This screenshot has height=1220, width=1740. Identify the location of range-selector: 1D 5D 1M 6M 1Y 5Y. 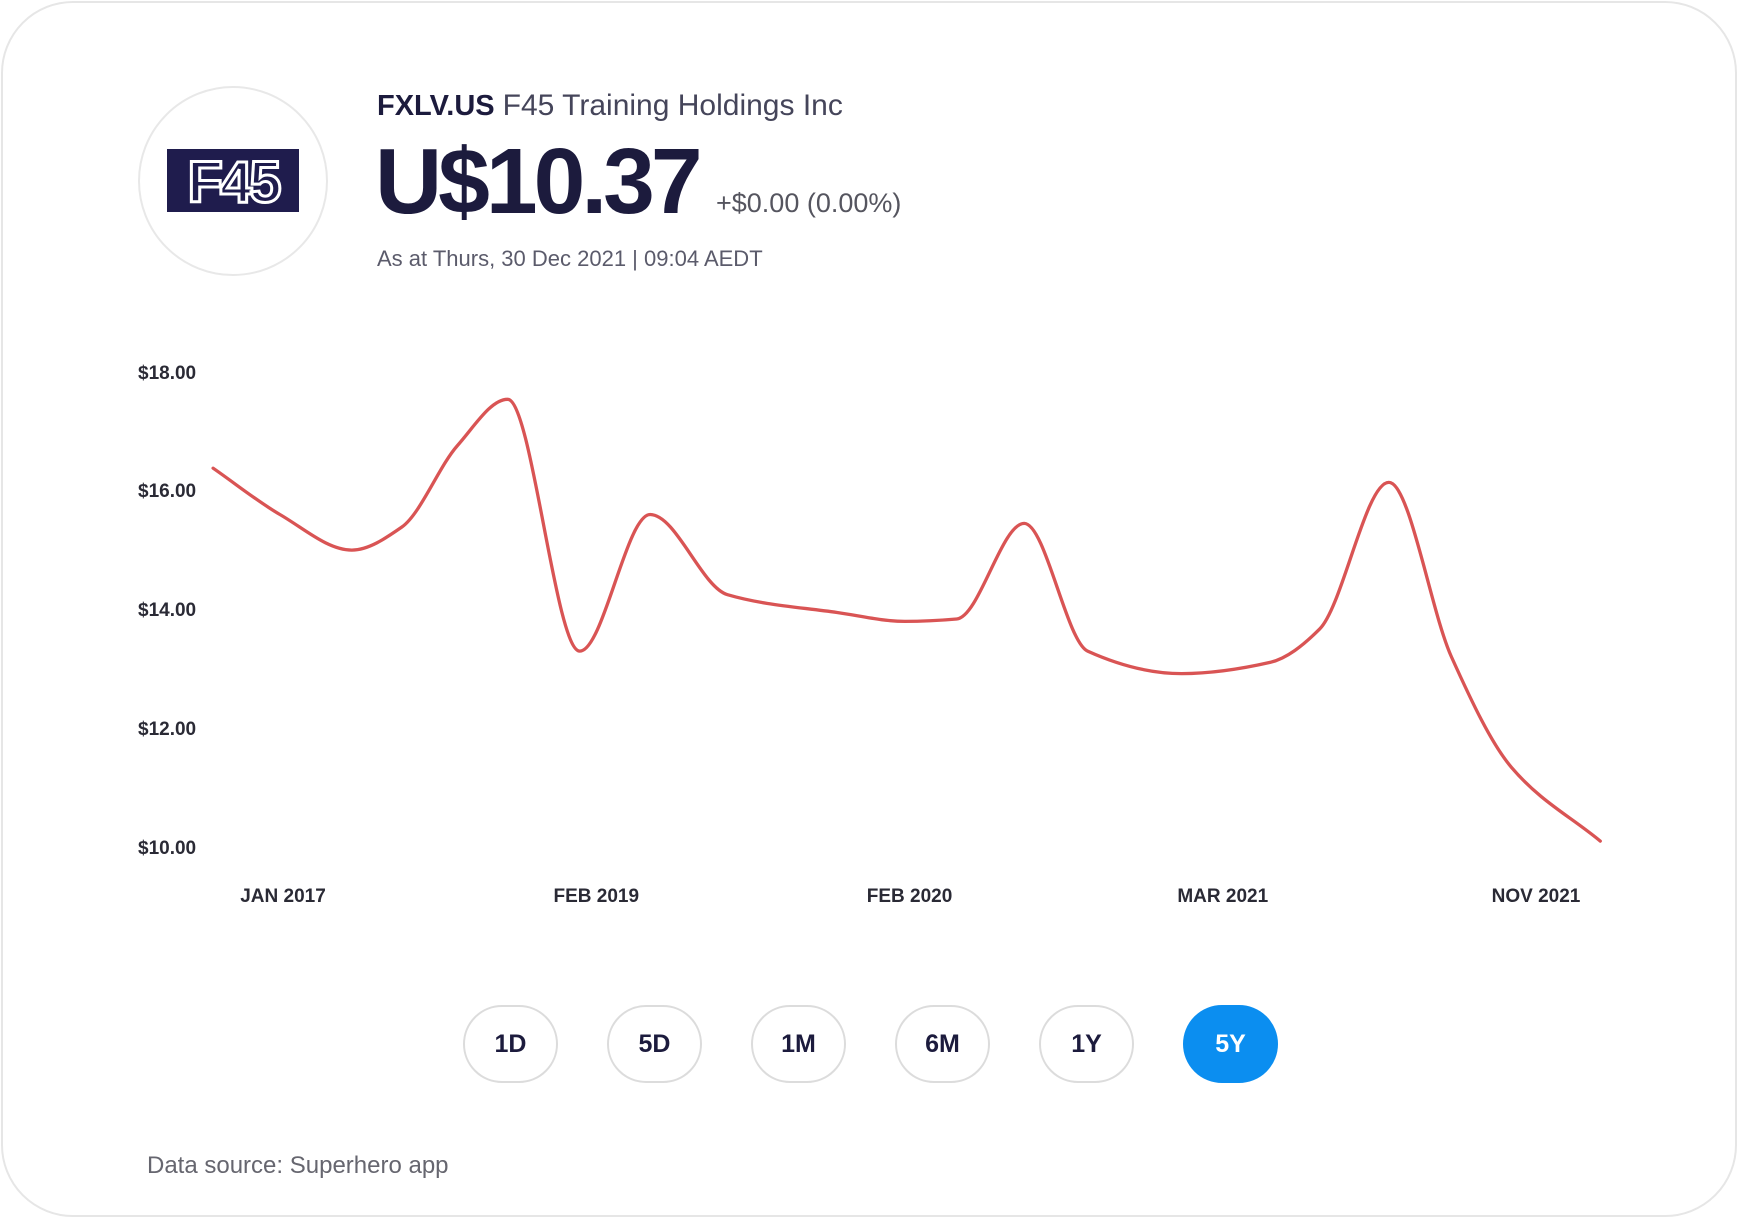
(870, 1044).